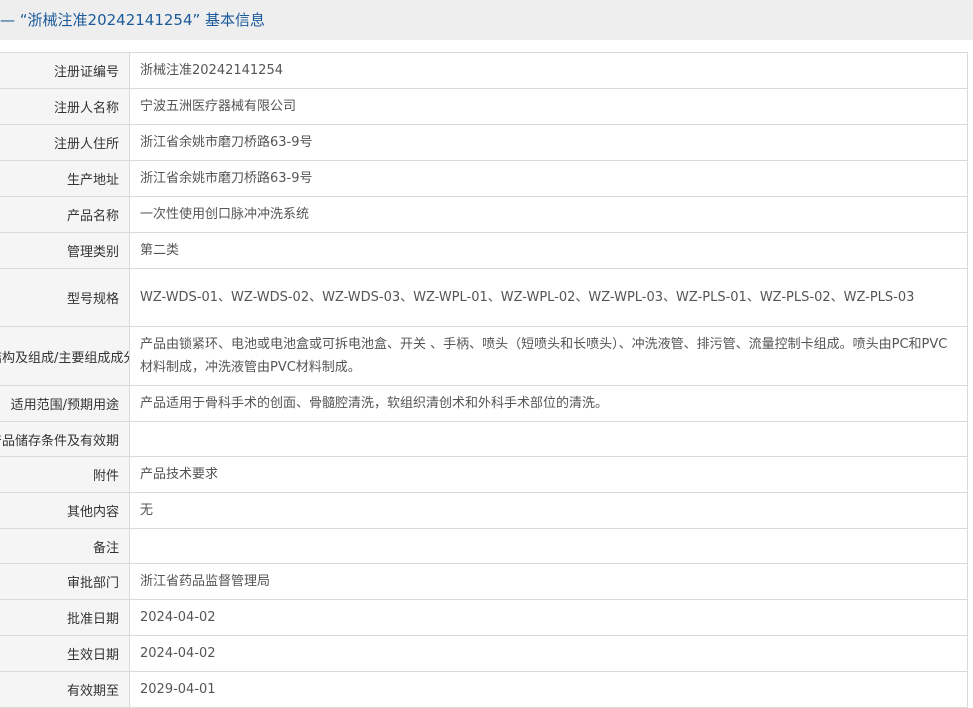 The width and height of the screenshot is (973, 708). What do you see at coordinates (65, 106) in the screenshot?
I see `row-label: 注册人名称` at bounding box center [65, 106].